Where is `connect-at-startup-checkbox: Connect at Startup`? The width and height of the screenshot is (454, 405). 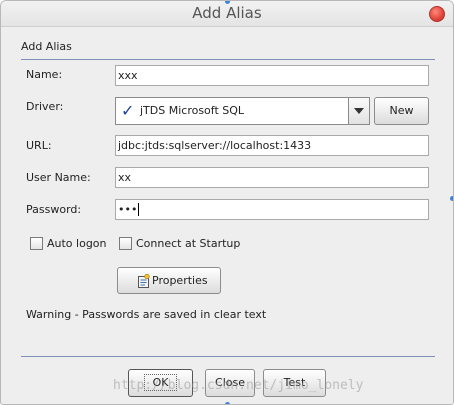
connect-at-startup-checkbox: Connect at Startup is located at coordinates (180, 244).